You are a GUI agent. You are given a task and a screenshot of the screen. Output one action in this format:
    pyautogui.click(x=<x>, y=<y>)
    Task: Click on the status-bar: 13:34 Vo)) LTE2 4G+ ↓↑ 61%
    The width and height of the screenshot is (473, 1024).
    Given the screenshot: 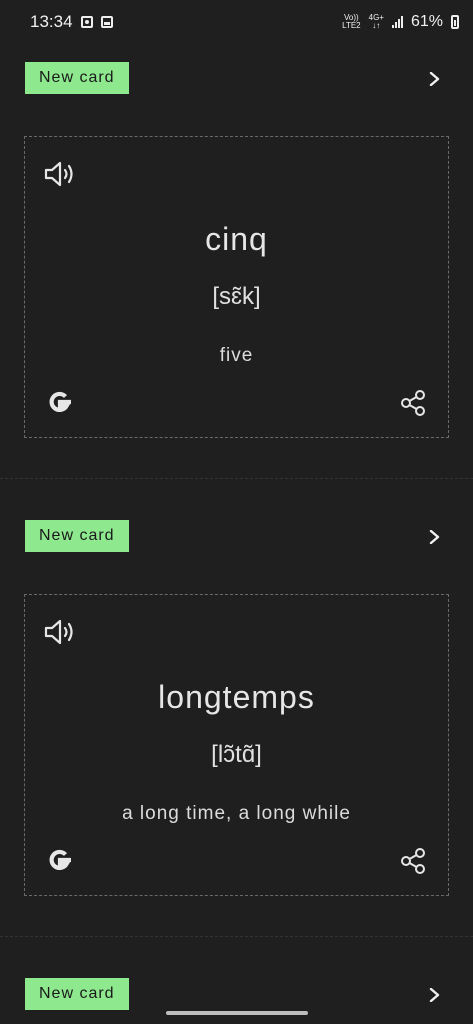 What is the action you would take?
    pyautogui.click(x=236, y=22)
    